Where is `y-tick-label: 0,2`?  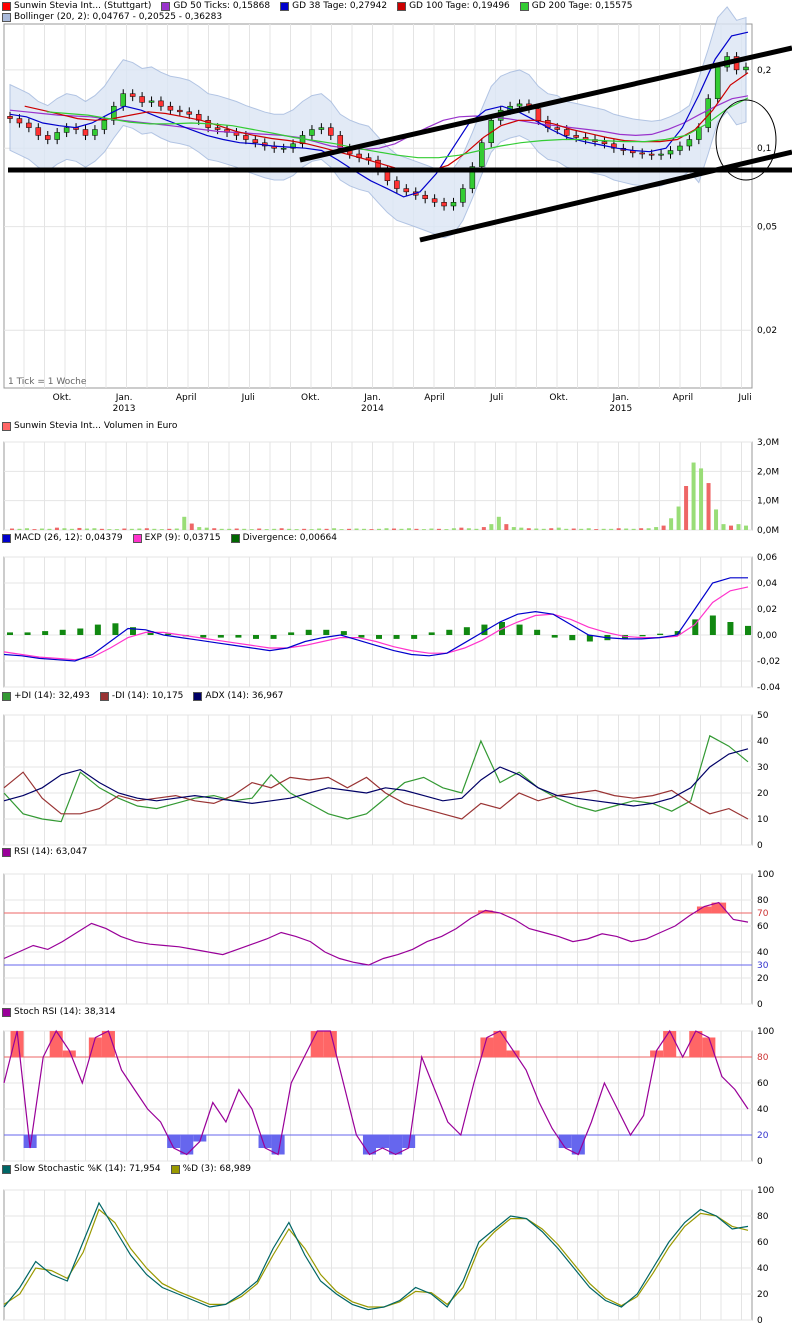
y-tick-label: 0,2 is located at coordinates (764, 71).